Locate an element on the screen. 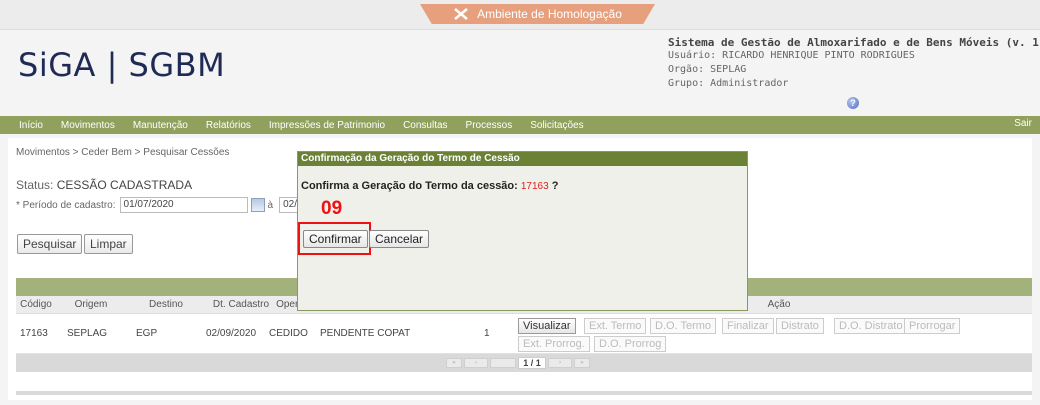 This screenshot has width=1040, height=405. first-page-icon: « is located at coordinates (454, 363).